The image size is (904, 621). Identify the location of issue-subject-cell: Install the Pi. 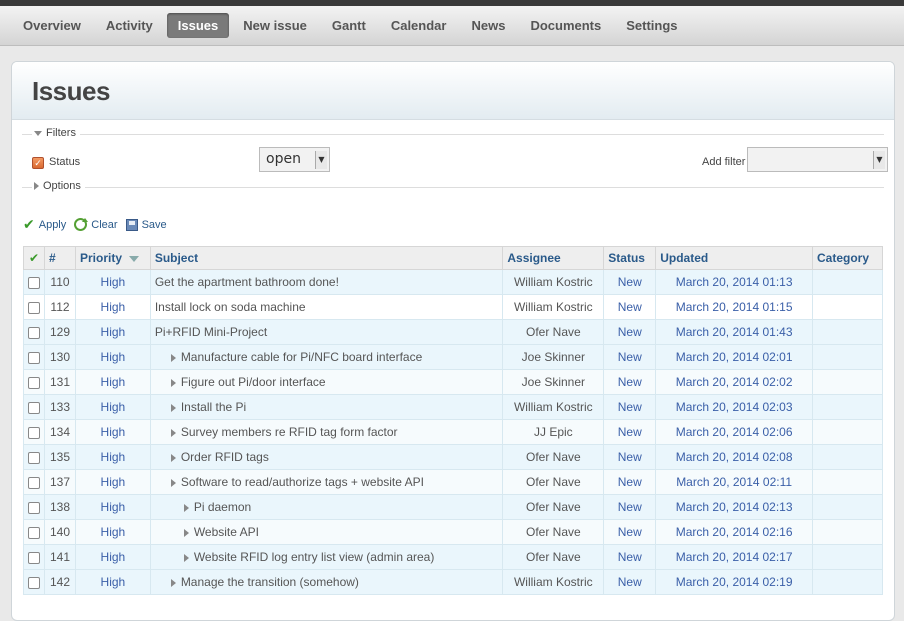
(326, 407).